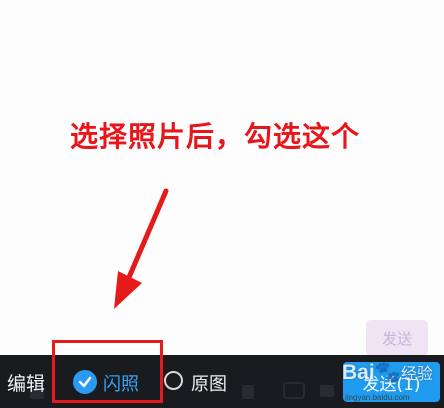  Describe the element at coordinates (358, 372) in the screenshot. I see `watermark-logo-text: Bai` at that location.